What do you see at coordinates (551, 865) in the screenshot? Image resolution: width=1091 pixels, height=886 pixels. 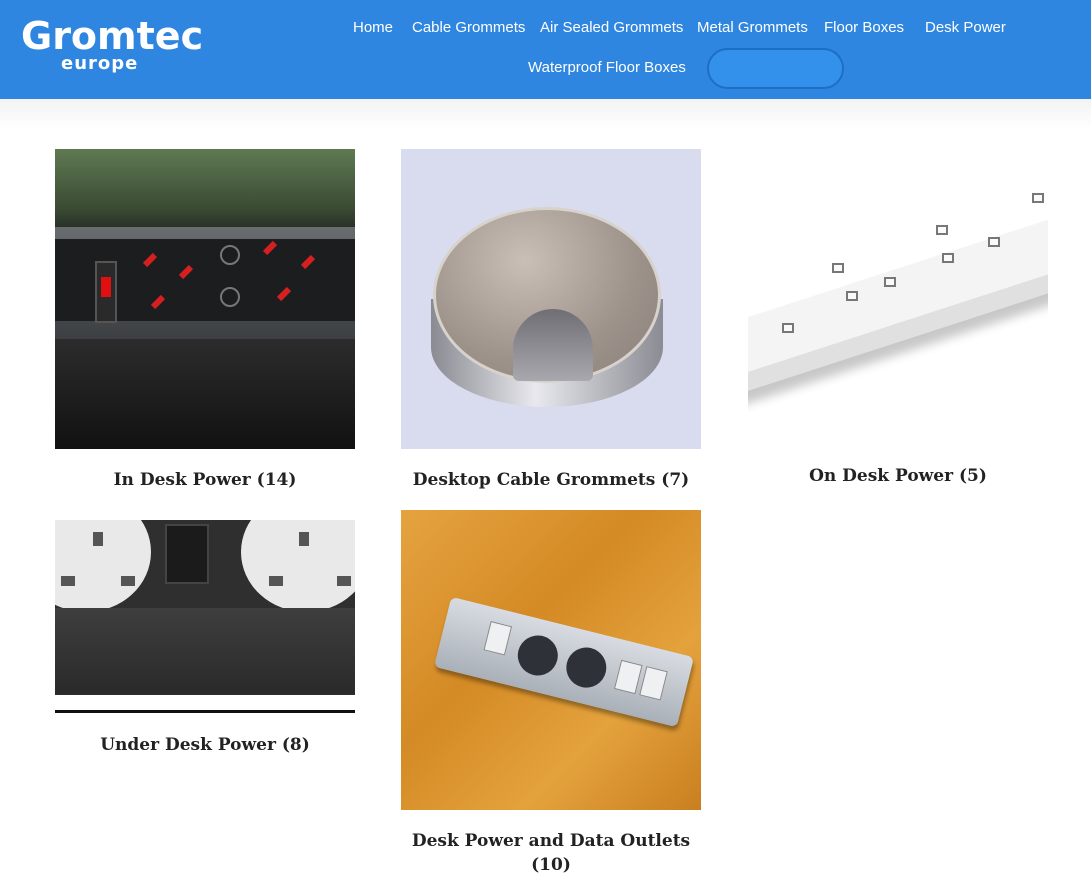 I see `category-count: (10)` at bounding box center [551, 865].